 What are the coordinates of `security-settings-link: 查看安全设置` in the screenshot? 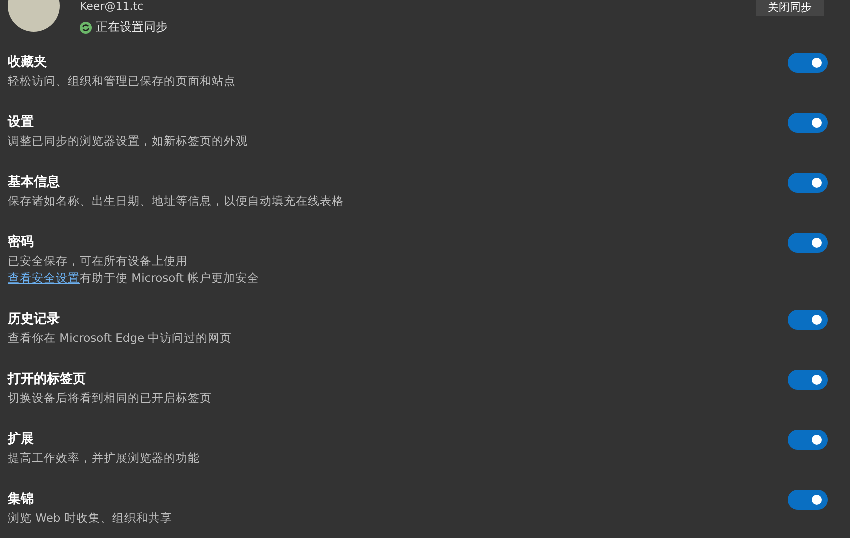 It's located at (44, 278).